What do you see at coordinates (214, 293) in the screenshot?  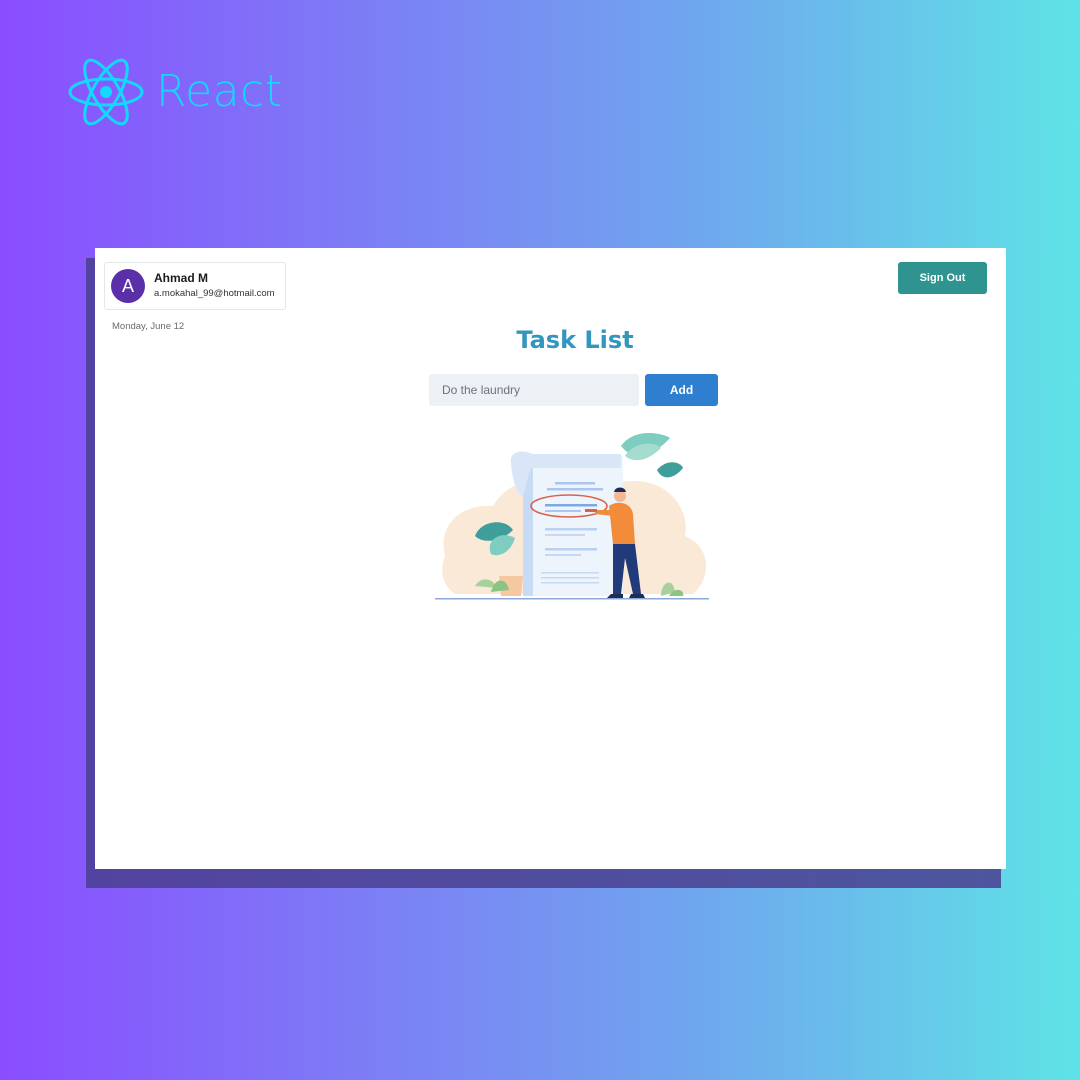 I see `user-email: a.mokahal_99@hotmail.com` at bounding box center [214, 293].